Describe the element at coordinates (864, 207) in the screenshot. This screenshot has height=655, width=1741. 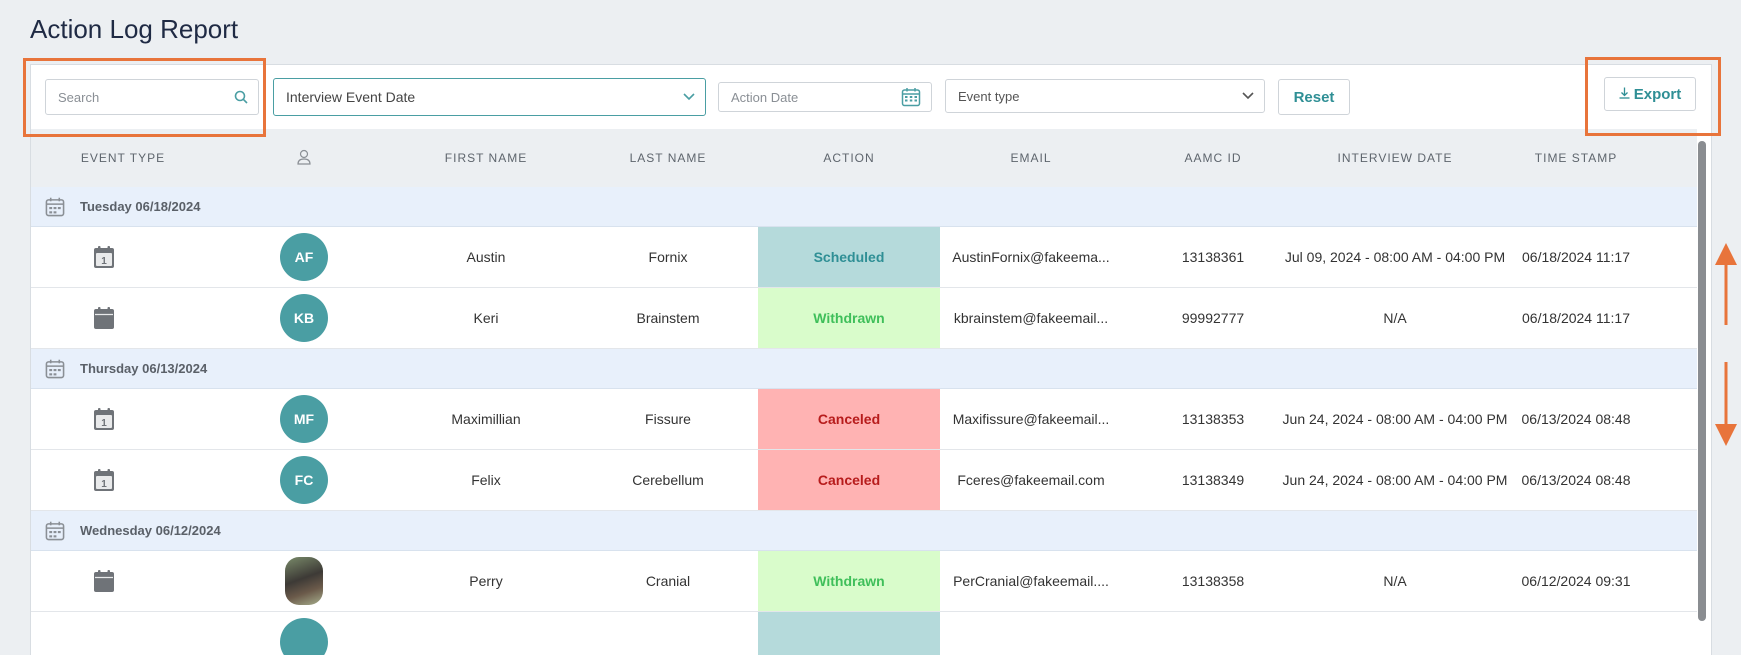
I see `date-group-row: Tuesday 06/18/2024` at that location.